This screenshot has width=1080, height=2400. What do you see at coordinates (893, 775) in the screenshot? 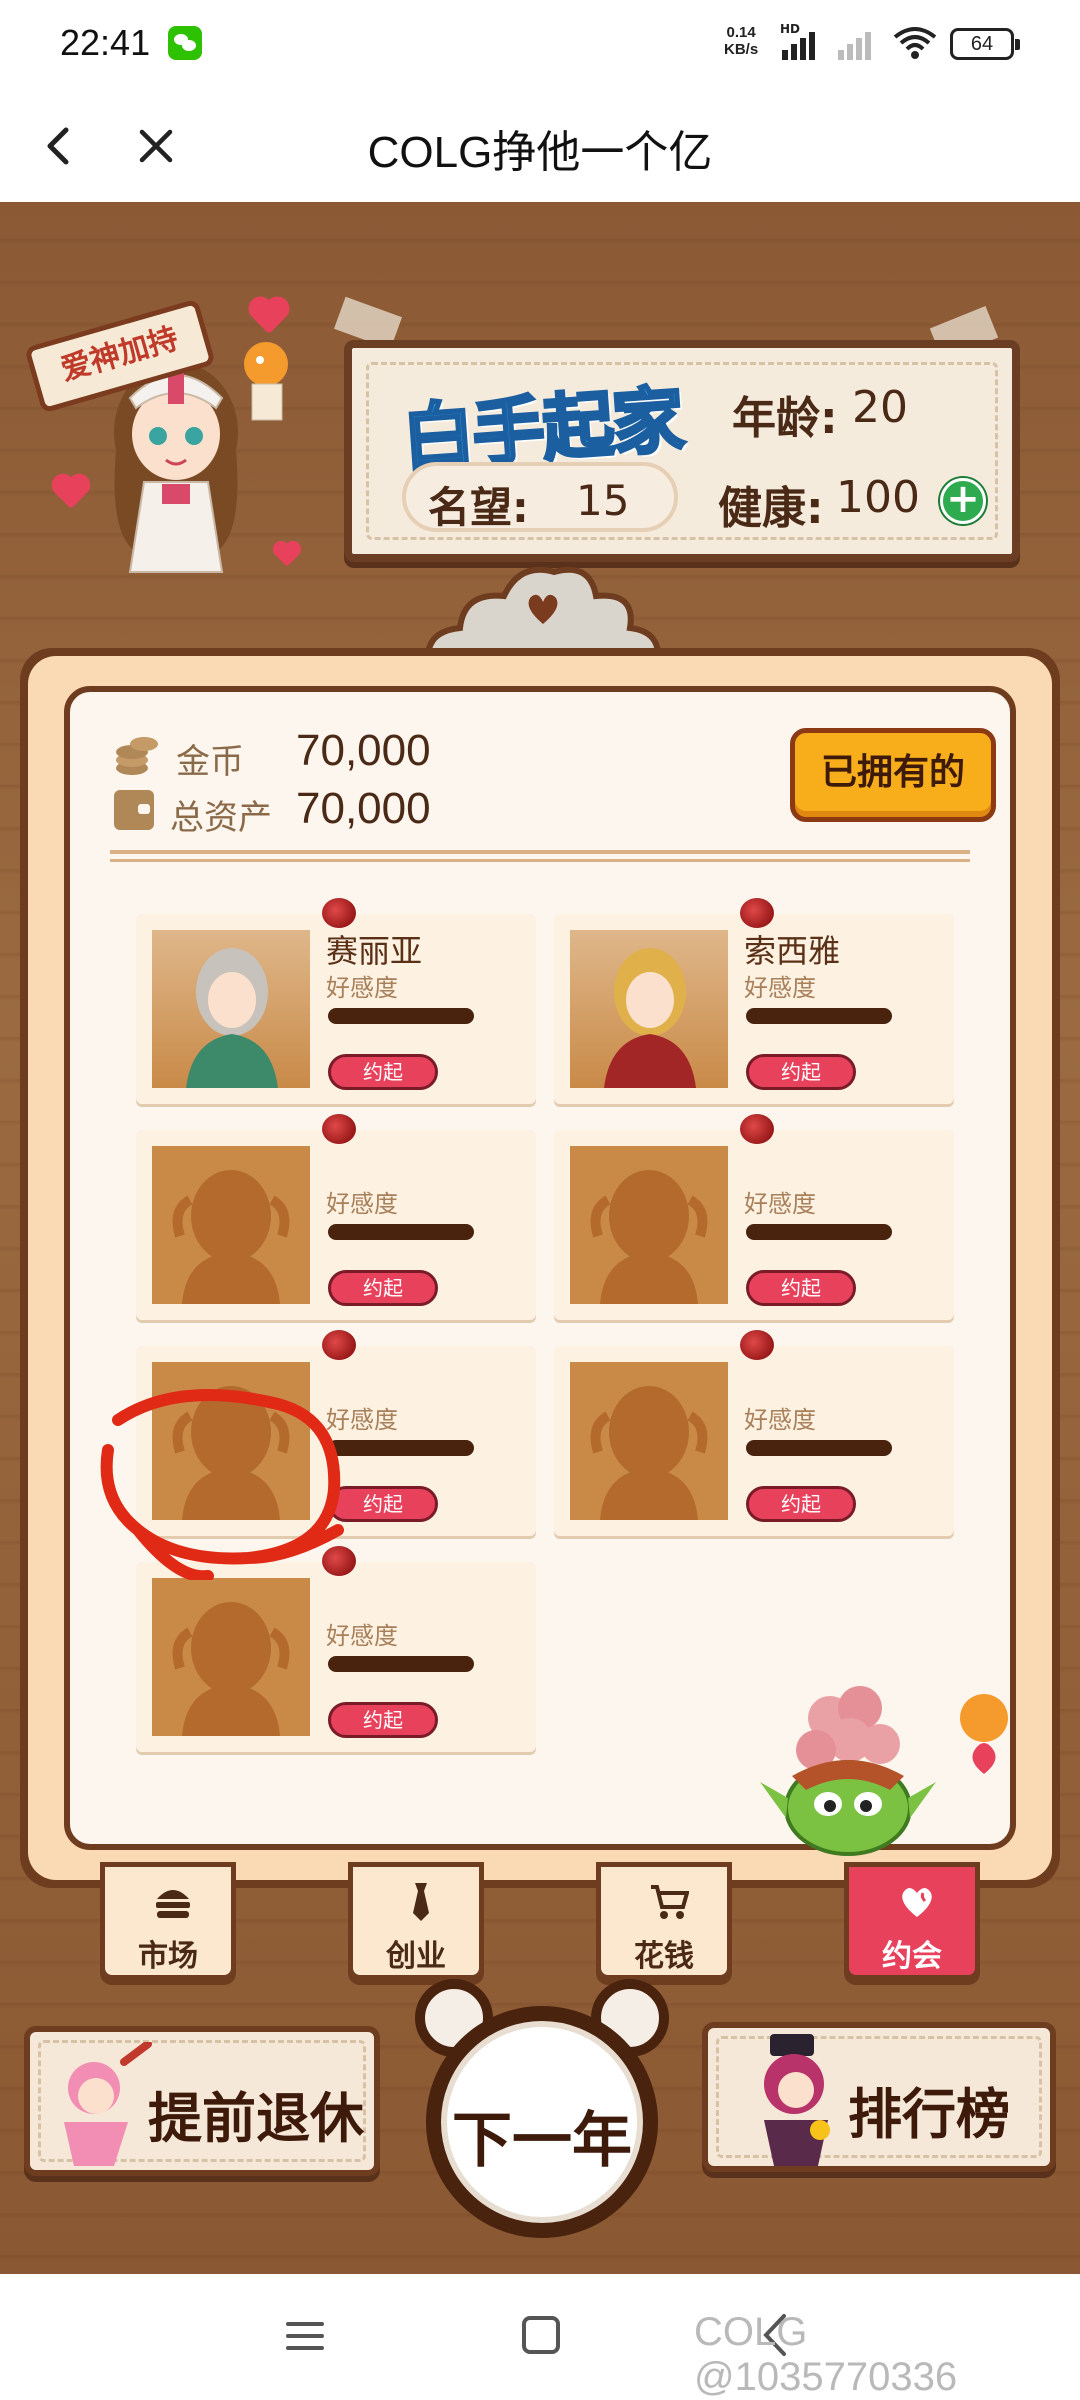
I see `owned-items-button: 已拥有的` at bounding box center [893, 775].